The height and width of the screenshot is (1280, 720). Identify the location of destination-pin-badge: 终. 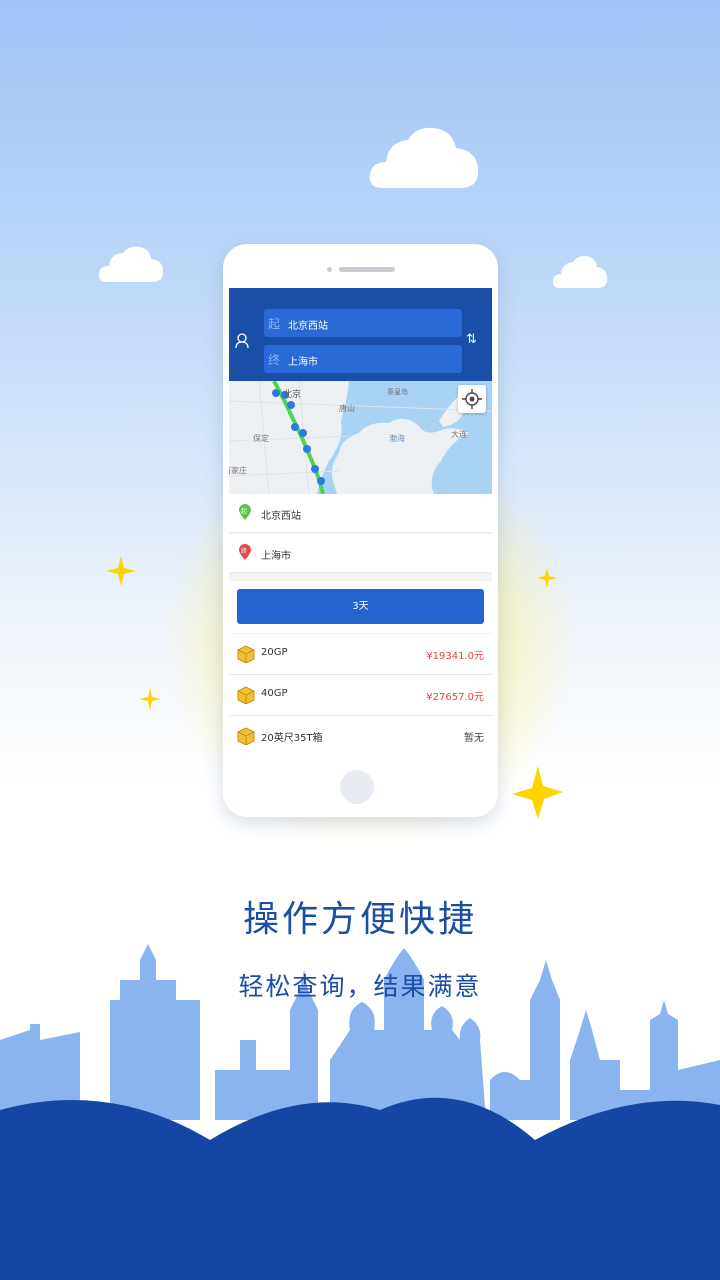
(244, 551).